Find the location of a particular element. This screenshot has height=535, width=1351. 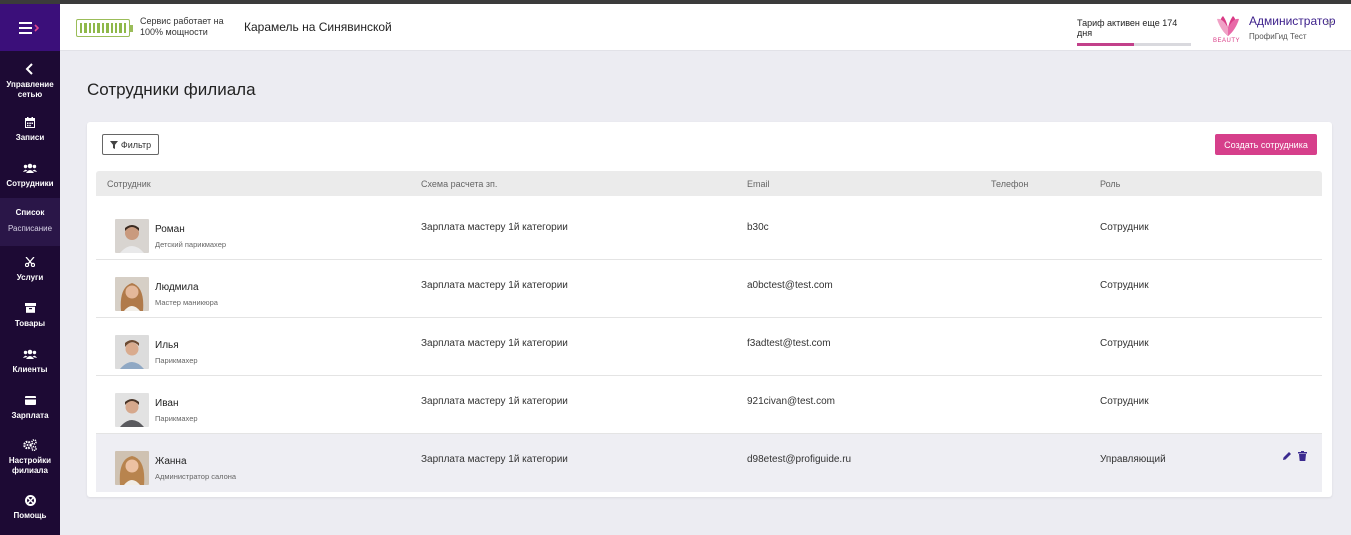

tariff-status: Тариф активен еще 174 дня is located at coordinates (1134, 32).